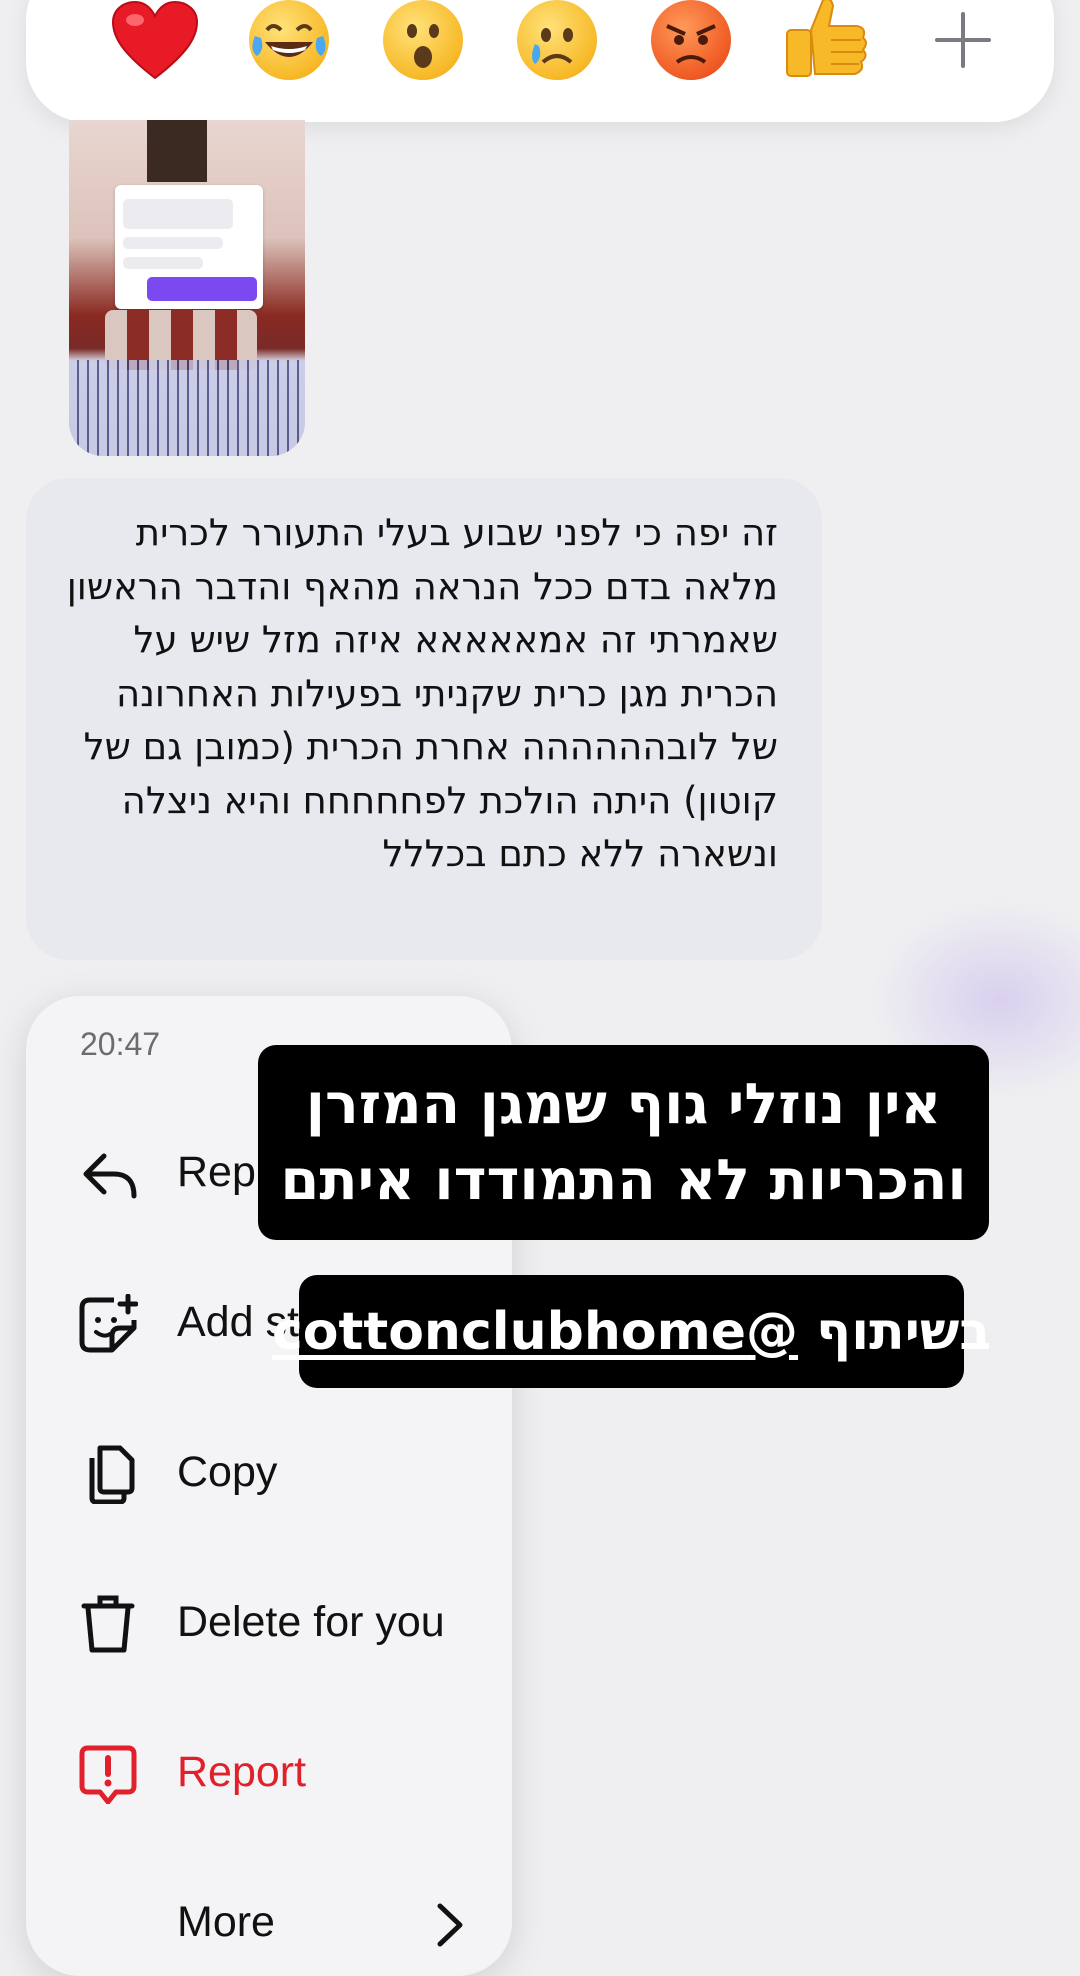 Image resolution: width=1080 pixels, height=1976 pixels. I want to click on menu-more: More, so click(269, 1922).